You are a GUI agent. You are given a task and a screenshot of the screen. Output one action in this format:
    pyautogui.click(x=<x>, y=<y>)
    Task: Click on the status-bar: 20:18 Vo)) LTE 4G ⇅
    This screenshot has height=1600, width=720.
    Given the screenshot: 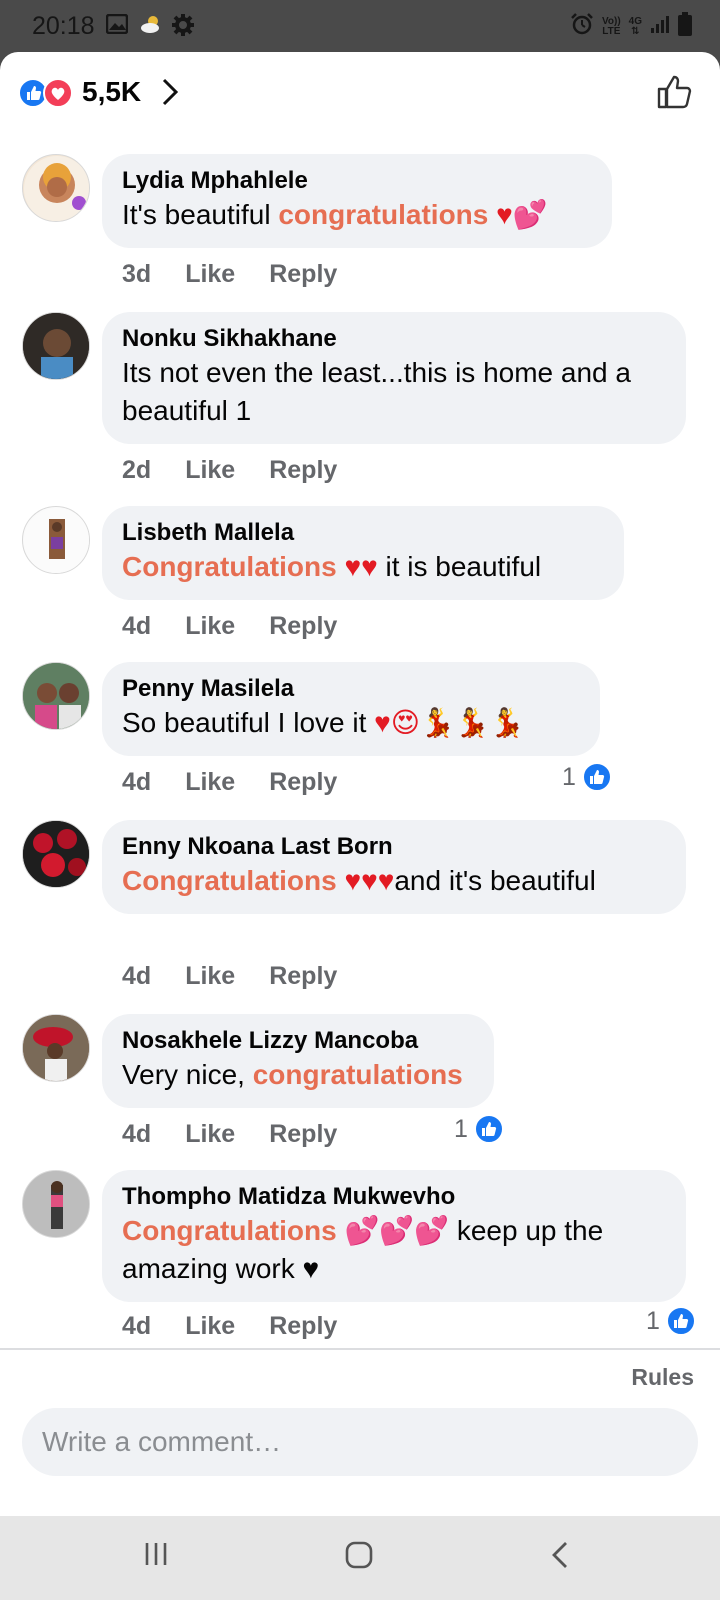 What is the action you would take?
    pyautogui.click(x=360, y=26)
    